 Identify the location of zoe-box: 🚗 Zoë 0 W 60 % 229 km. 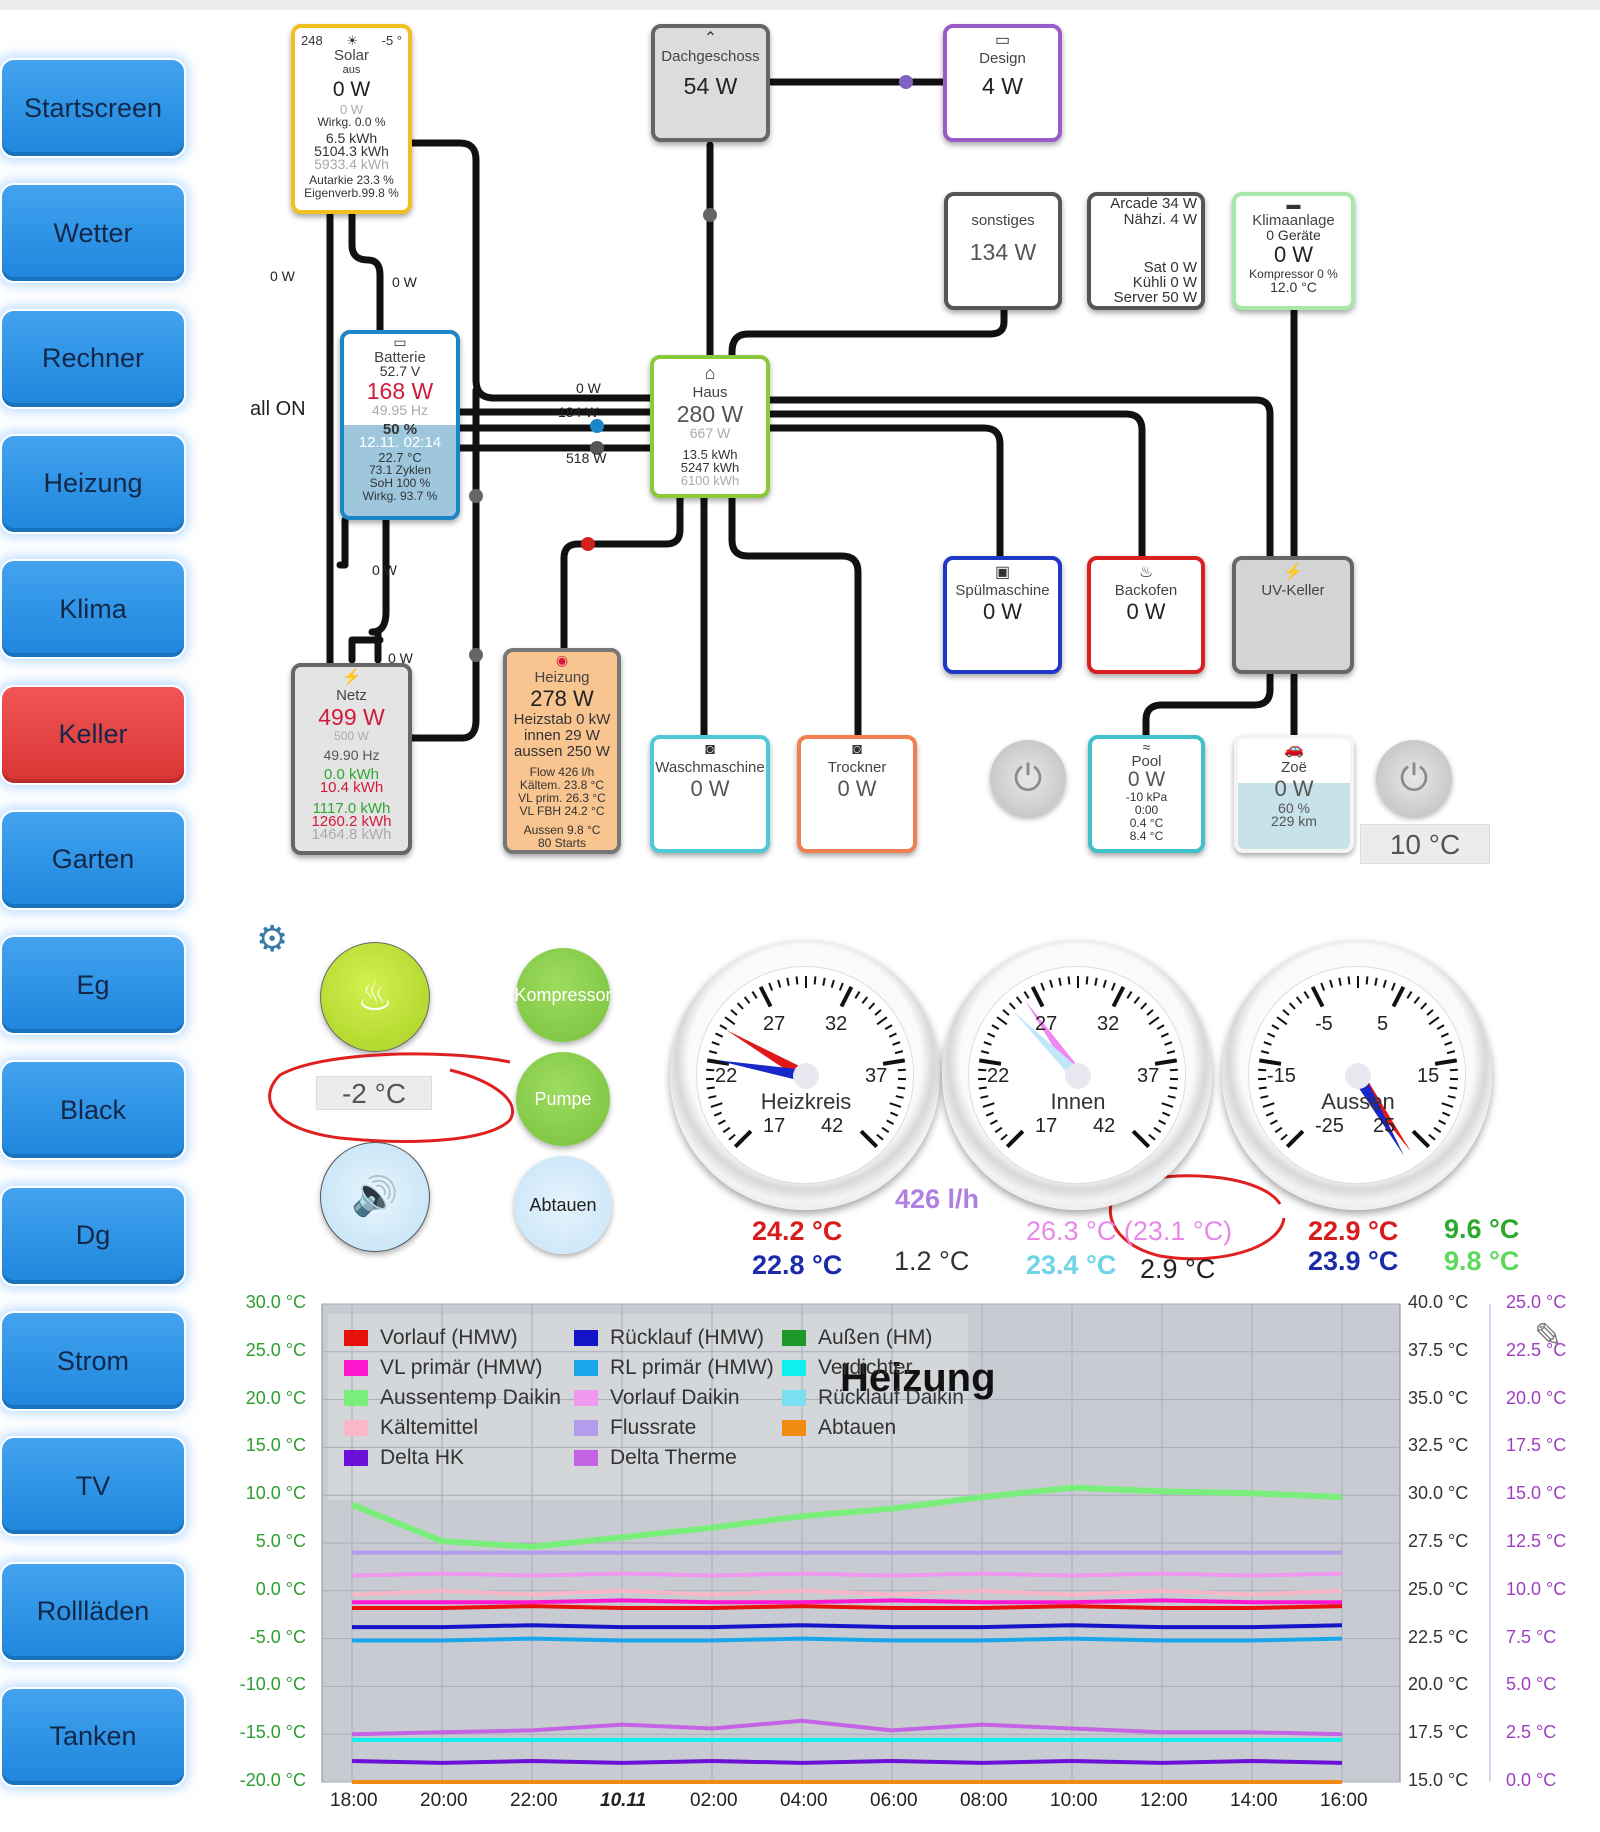
(1294, 794).